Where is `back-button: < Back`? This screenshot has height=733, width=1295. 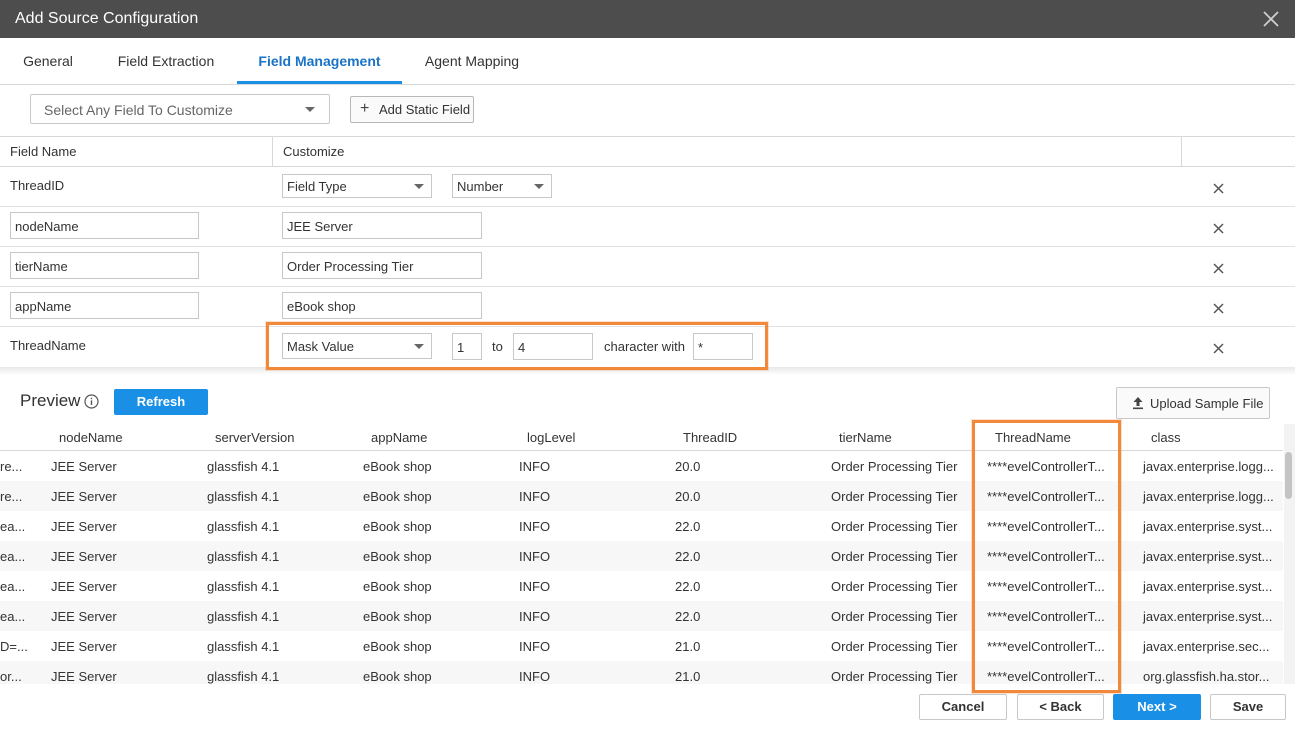
back-button: < Back is located at coordinates (1060, 707).